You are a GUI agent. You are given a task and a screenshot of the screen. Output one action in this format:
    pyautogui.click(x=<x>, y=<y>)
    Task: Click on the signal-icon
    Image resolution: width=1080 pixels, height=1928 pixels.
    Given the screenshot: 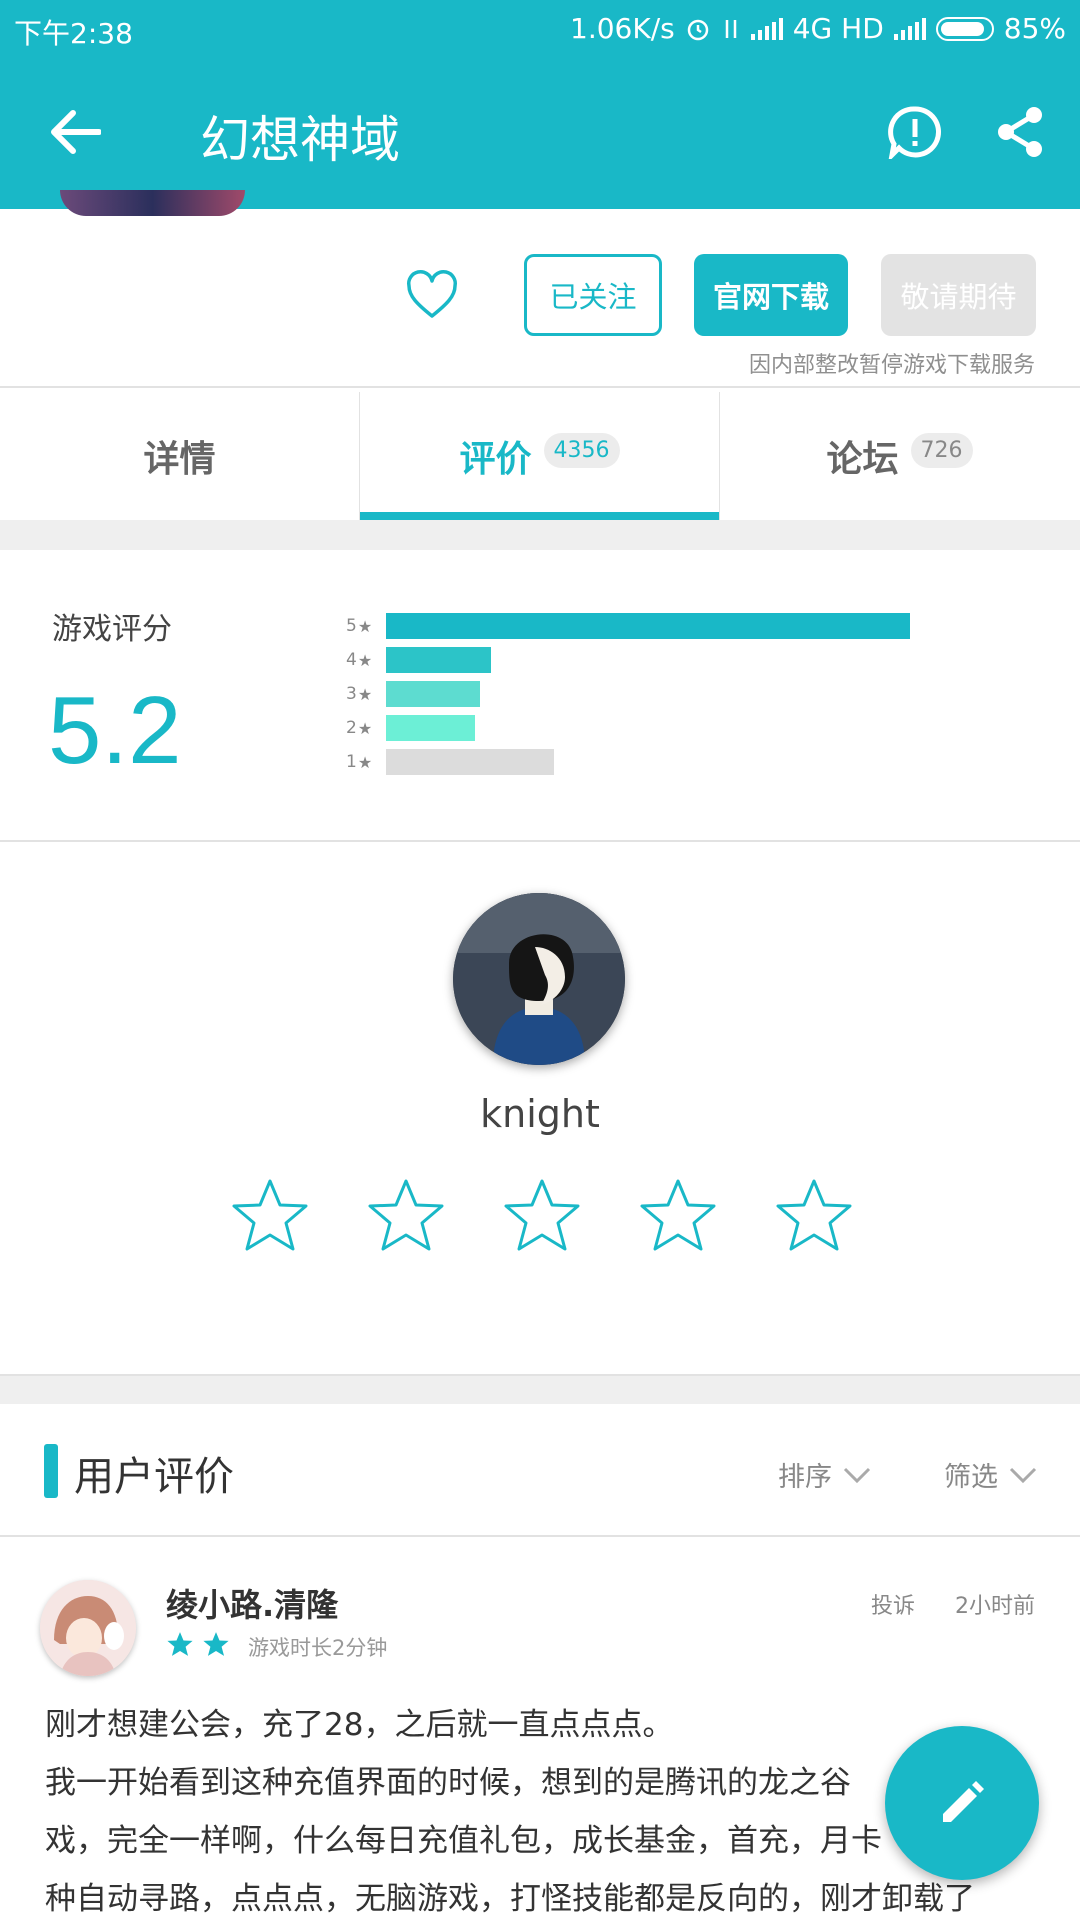 What is the action you would take?
    pyautogui.click(x=766, y=28)
    